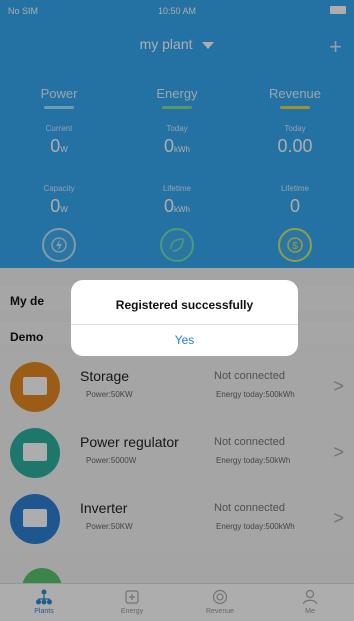 The height and width of the screenshot is (621, 354). Describe the element at coordinates (184, 318) in the screenshot. I see `registration-success-dialog: Registered successfully Yes` at that location.